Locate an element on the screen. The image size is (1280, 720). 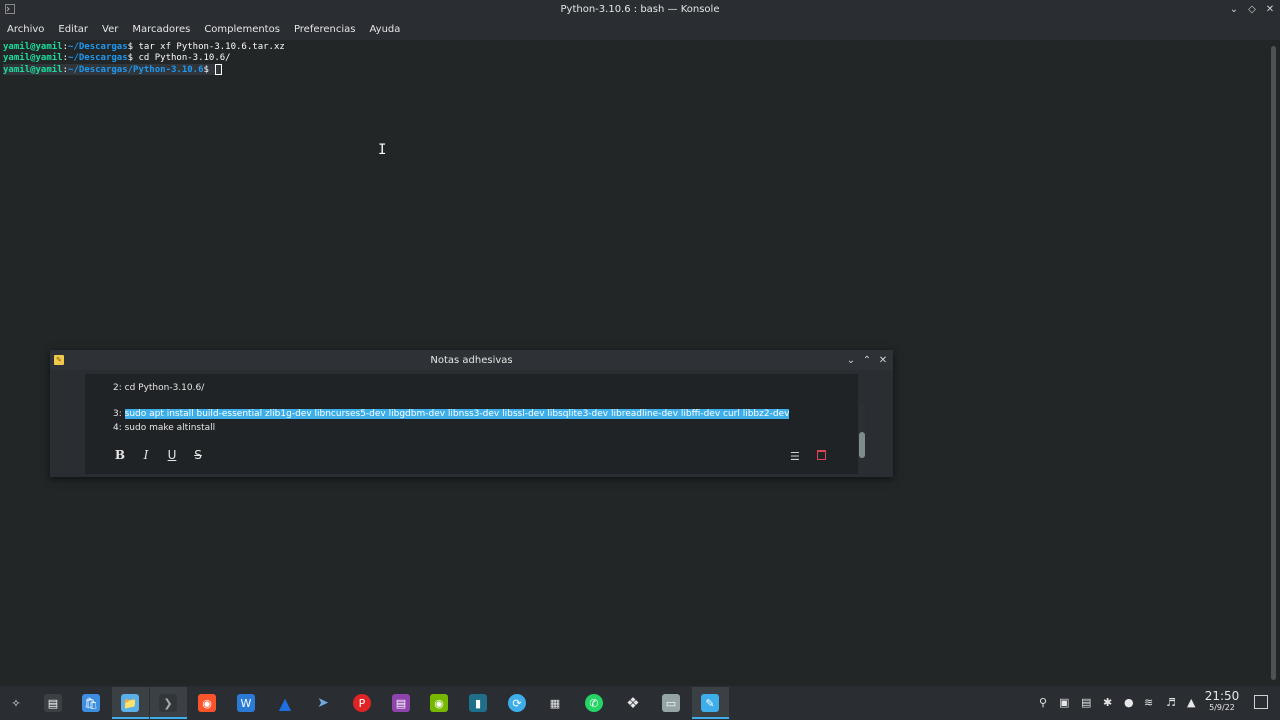
terminal-current-line: yamil@yamil:~/Descargas/Python-3.10.6$ is located at coordinates (113, 69).